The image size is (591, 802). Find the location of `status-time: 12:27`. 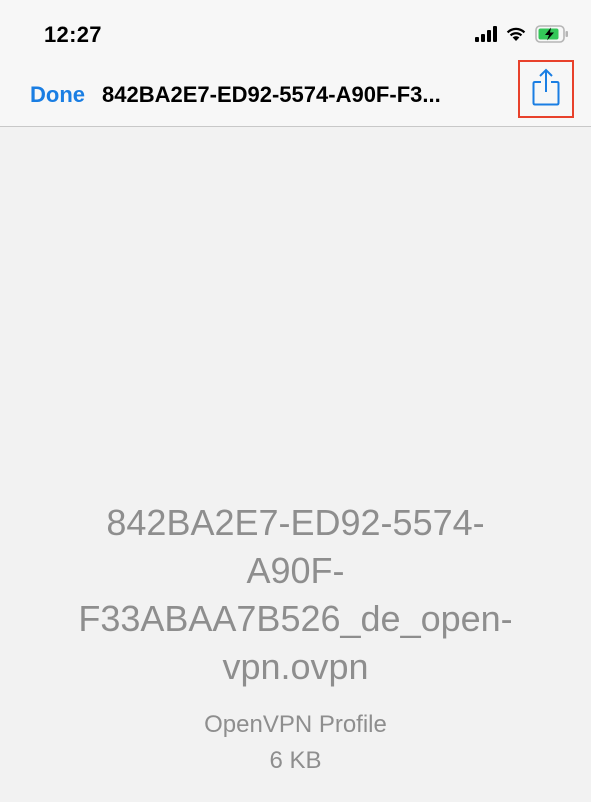

status-time: 12:27 is located at coordinates (73, 34).